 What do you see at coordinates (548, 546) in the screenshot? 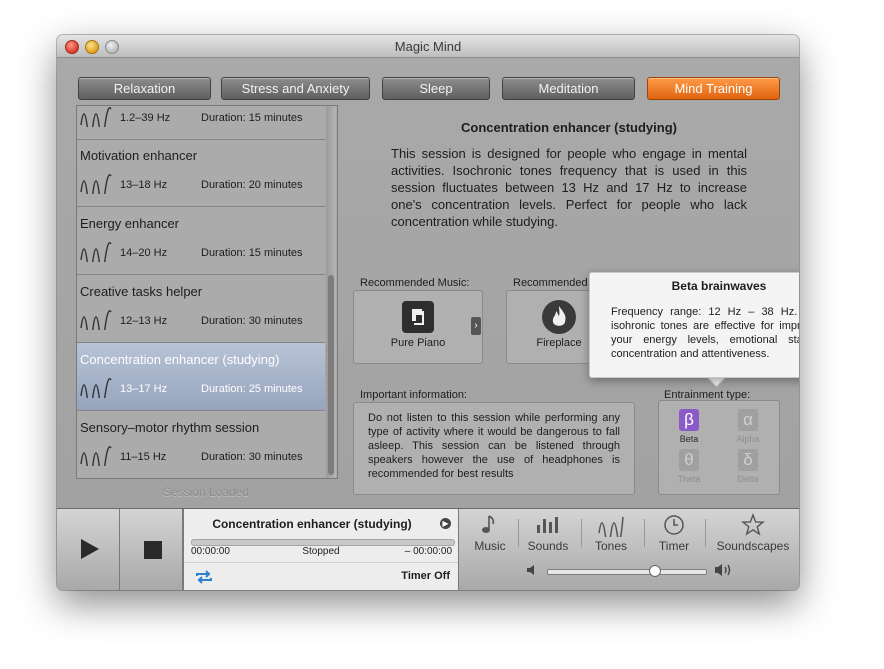
I see `sounds-label: Sounds` at bounding box center [548, 546].